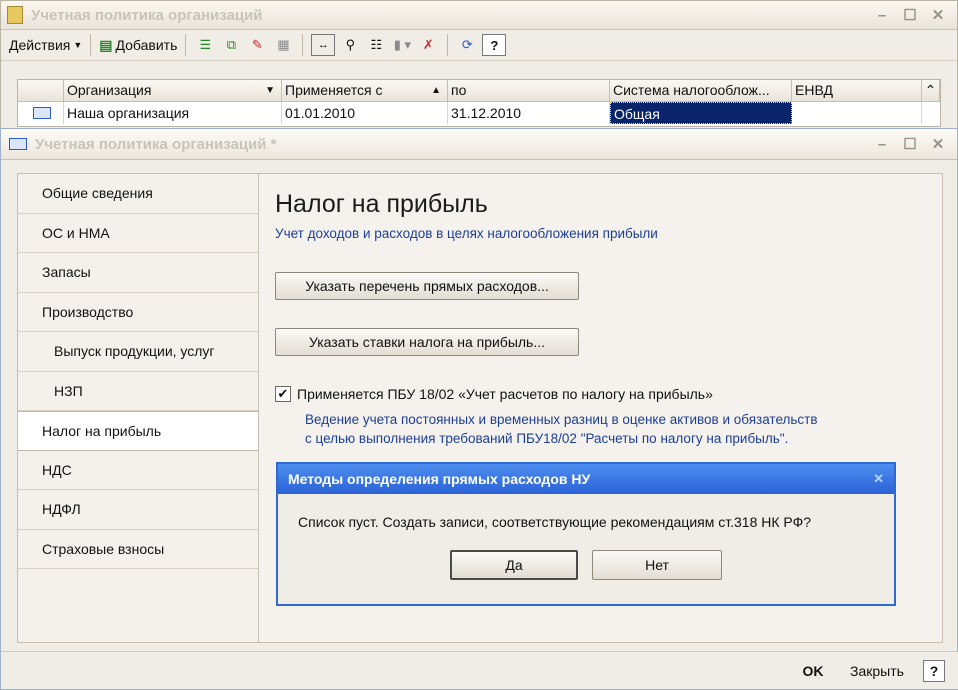 Image resolution: width=958 pixels, height=690 pixels. I want to click on form-window-title: Учетная политика организаций *, so click(156, 144).